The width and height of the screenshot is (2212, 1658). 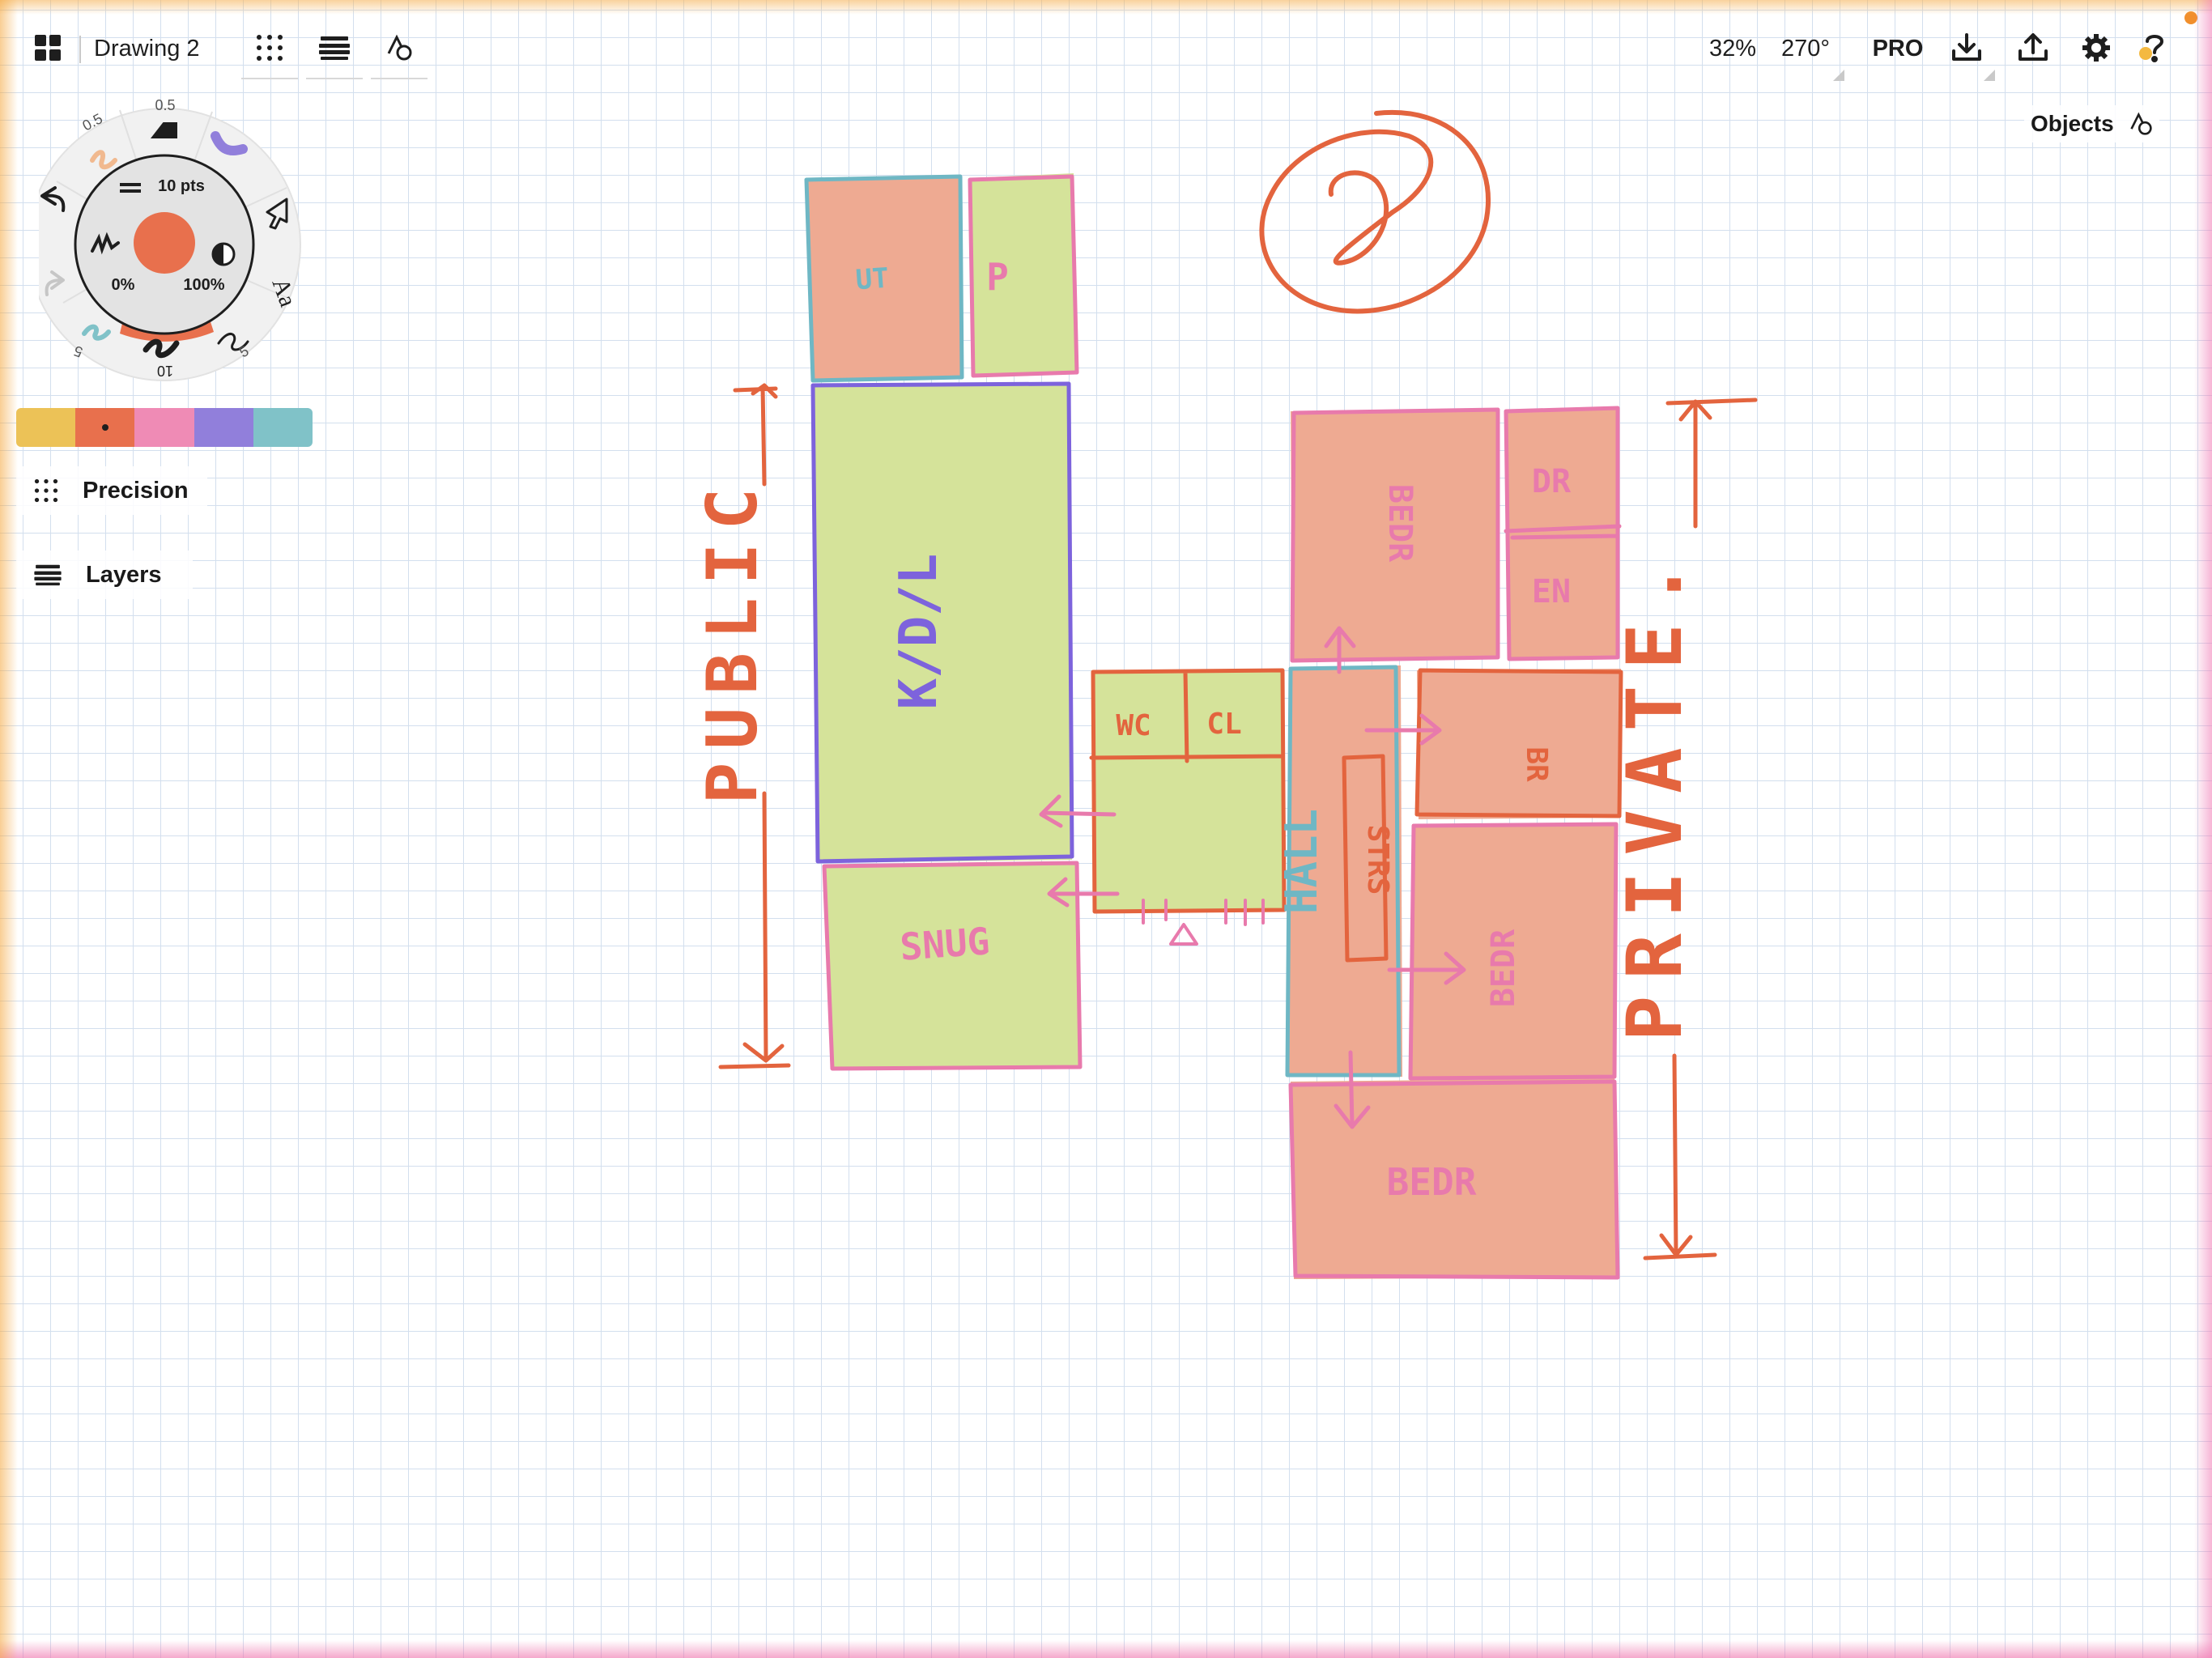 What do you see at coordinates (2072, 123) in the screenshot?
I see `objects-label: Objects` at bounding box center [2072, 123].